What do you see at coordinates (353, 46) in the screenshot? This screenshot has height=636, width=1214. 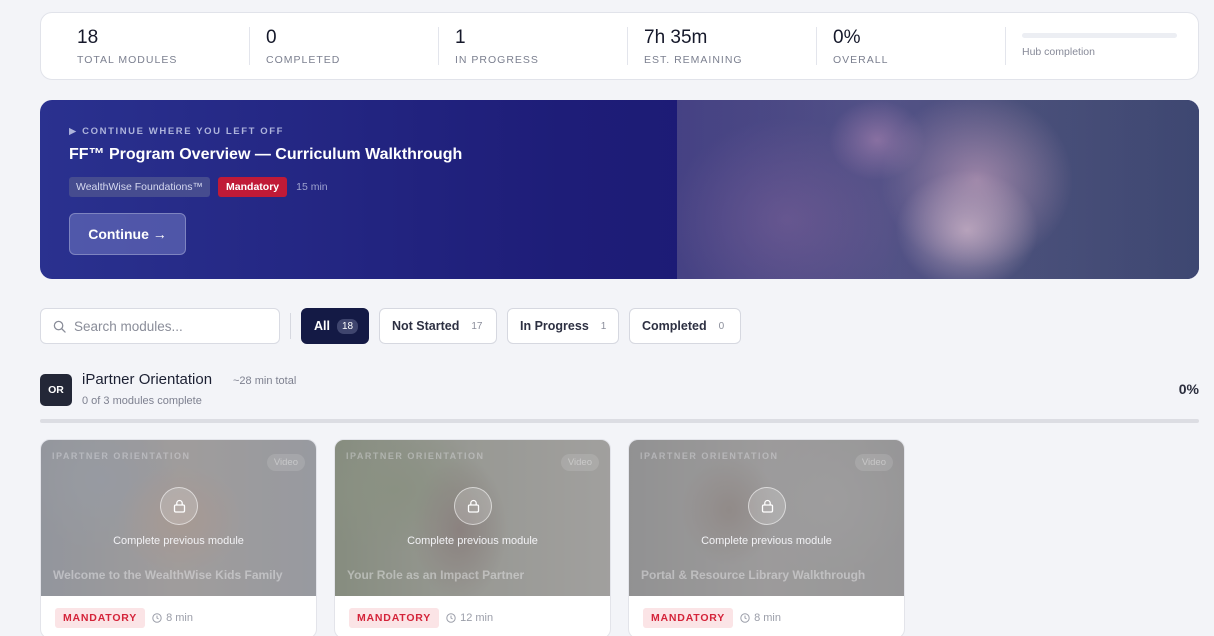 I see `stat-completed: 0 COMPLETED` at bounding box center [353, 46].